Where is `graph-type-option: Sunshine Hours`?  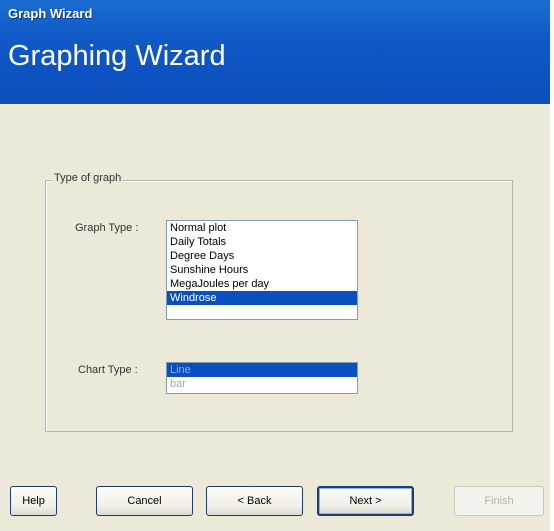
graph-type-option: Sunshine Hours is located at coordinates (262, 270).